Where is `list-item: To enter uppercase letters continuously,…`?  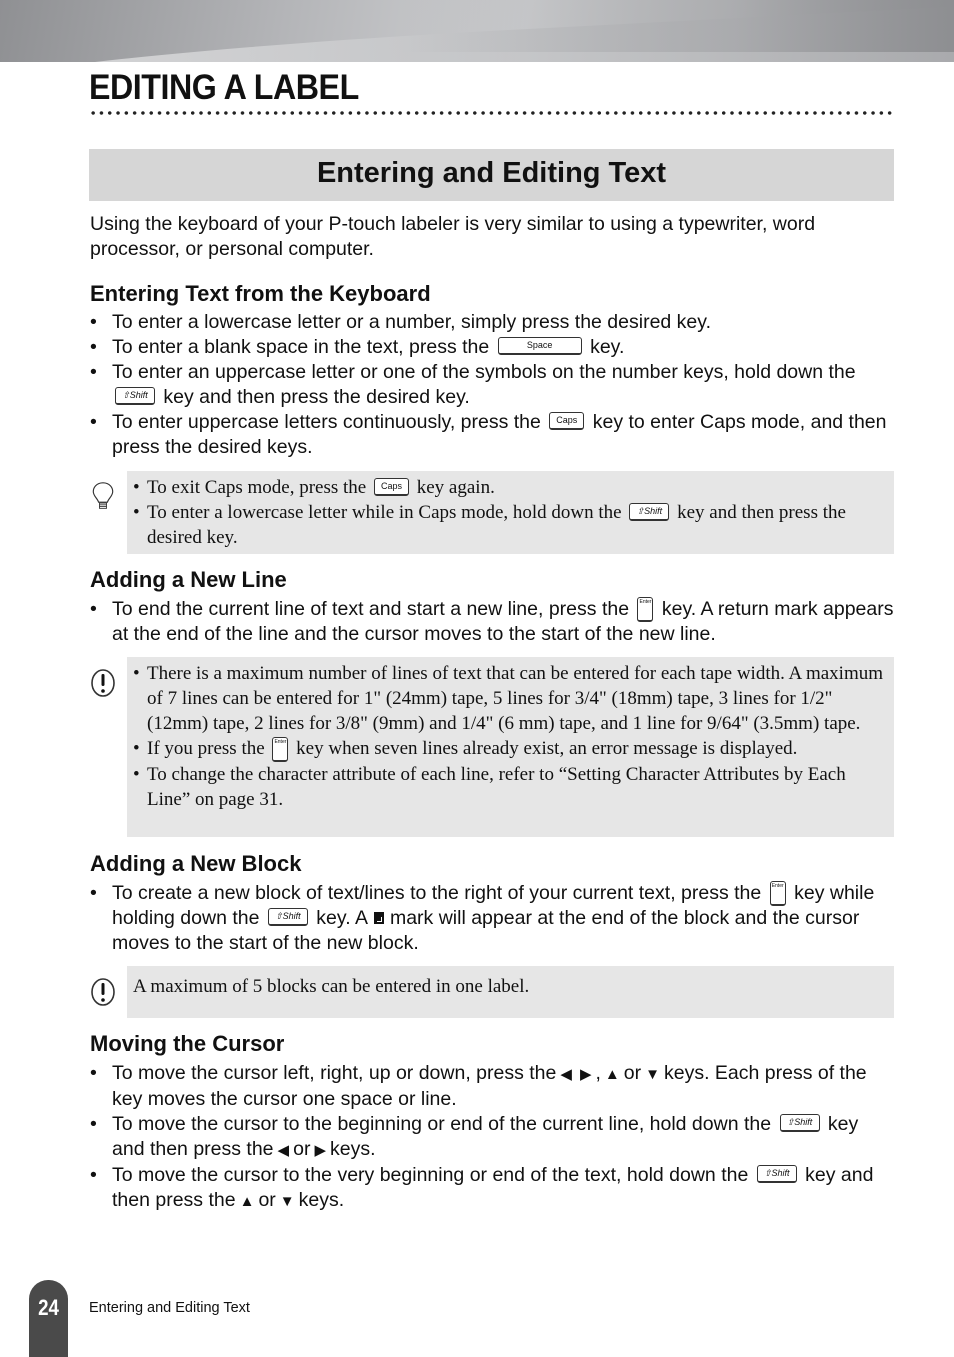 list-item: To enter uppercase letters continuously,… is located at coordinates (492, 435).